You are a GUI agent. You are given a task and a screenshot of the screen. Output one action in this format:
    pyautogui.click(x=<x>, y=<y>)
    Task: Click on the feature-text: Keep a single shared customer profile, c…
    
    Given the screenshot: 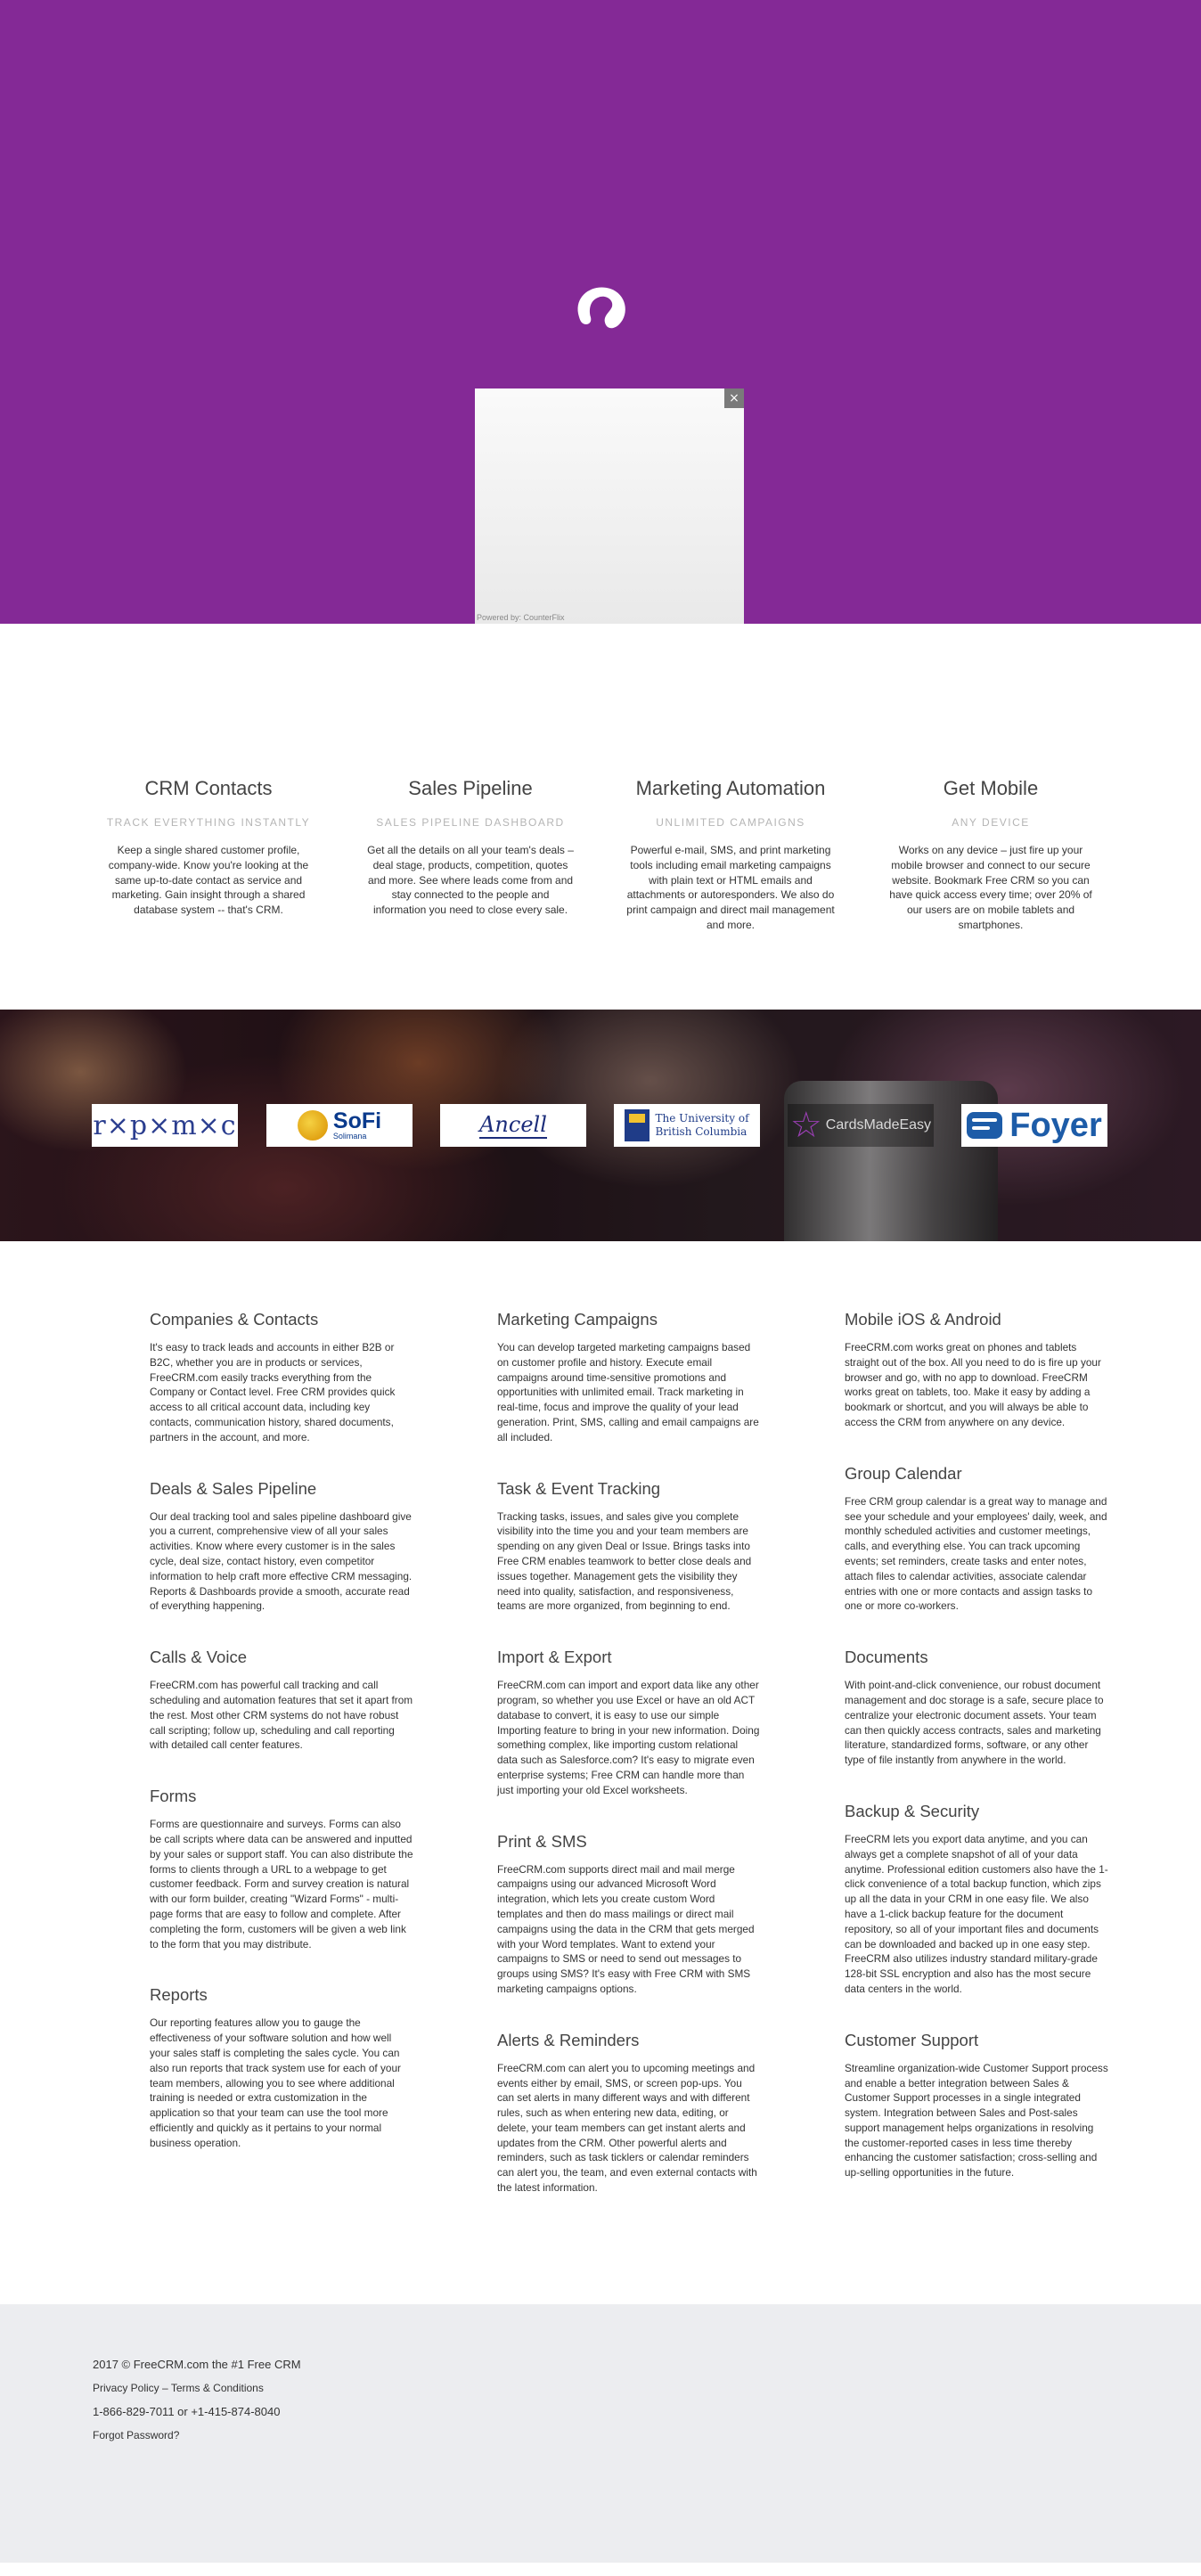 What is the action you would take?
    pyautogui.click(x=209, y=880)
    